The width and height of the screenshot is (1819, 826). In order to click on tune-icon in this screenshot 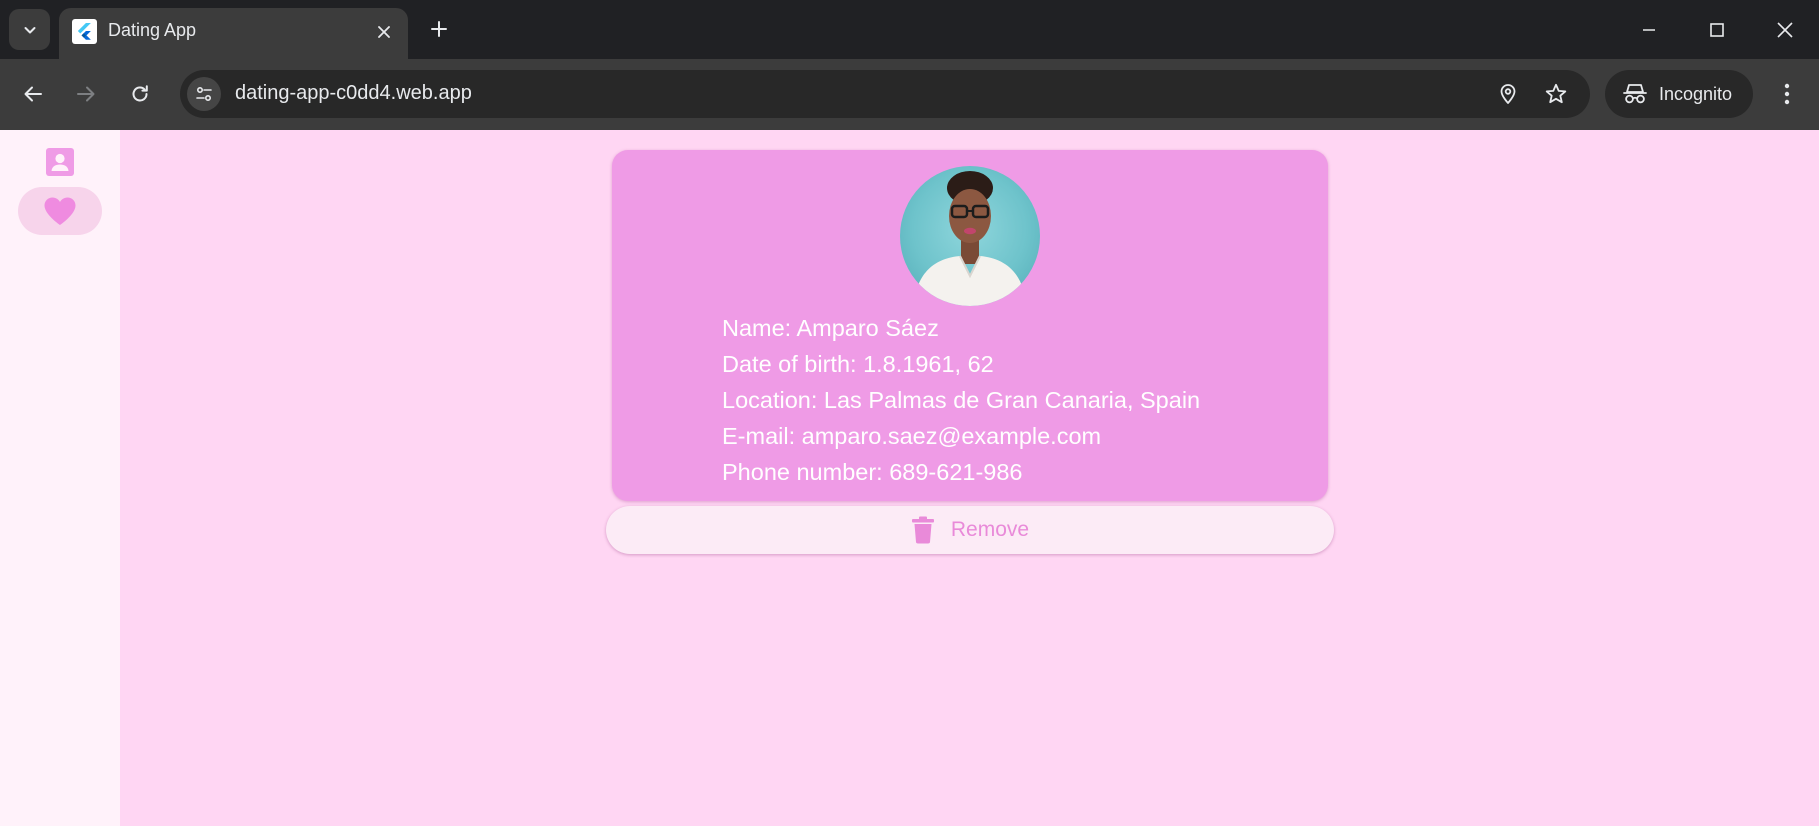, I will do `click(204, 94)`.